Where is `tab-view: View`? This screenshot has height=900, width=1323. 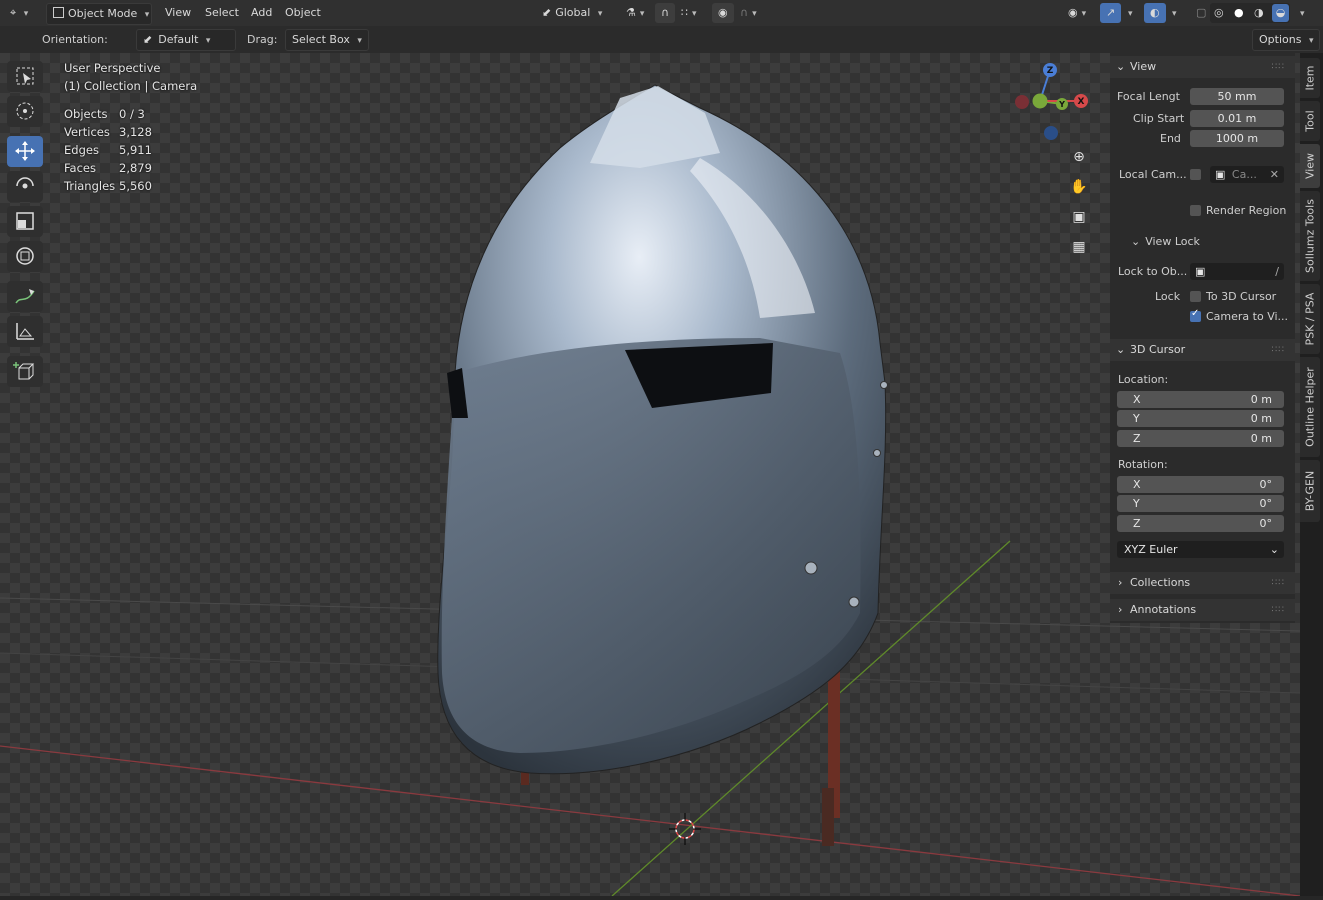
tab-view: View is located at coordinates (1310, 166).